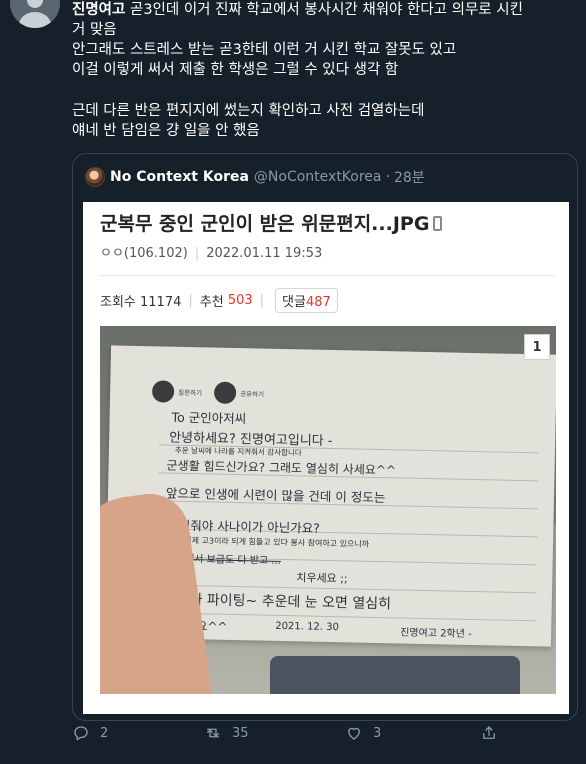 Image resolution: width=586 pixels, height=764 pixels. Describe the element at coordinates (163, 391) in the screenshot. I see `question-icon` at that location.